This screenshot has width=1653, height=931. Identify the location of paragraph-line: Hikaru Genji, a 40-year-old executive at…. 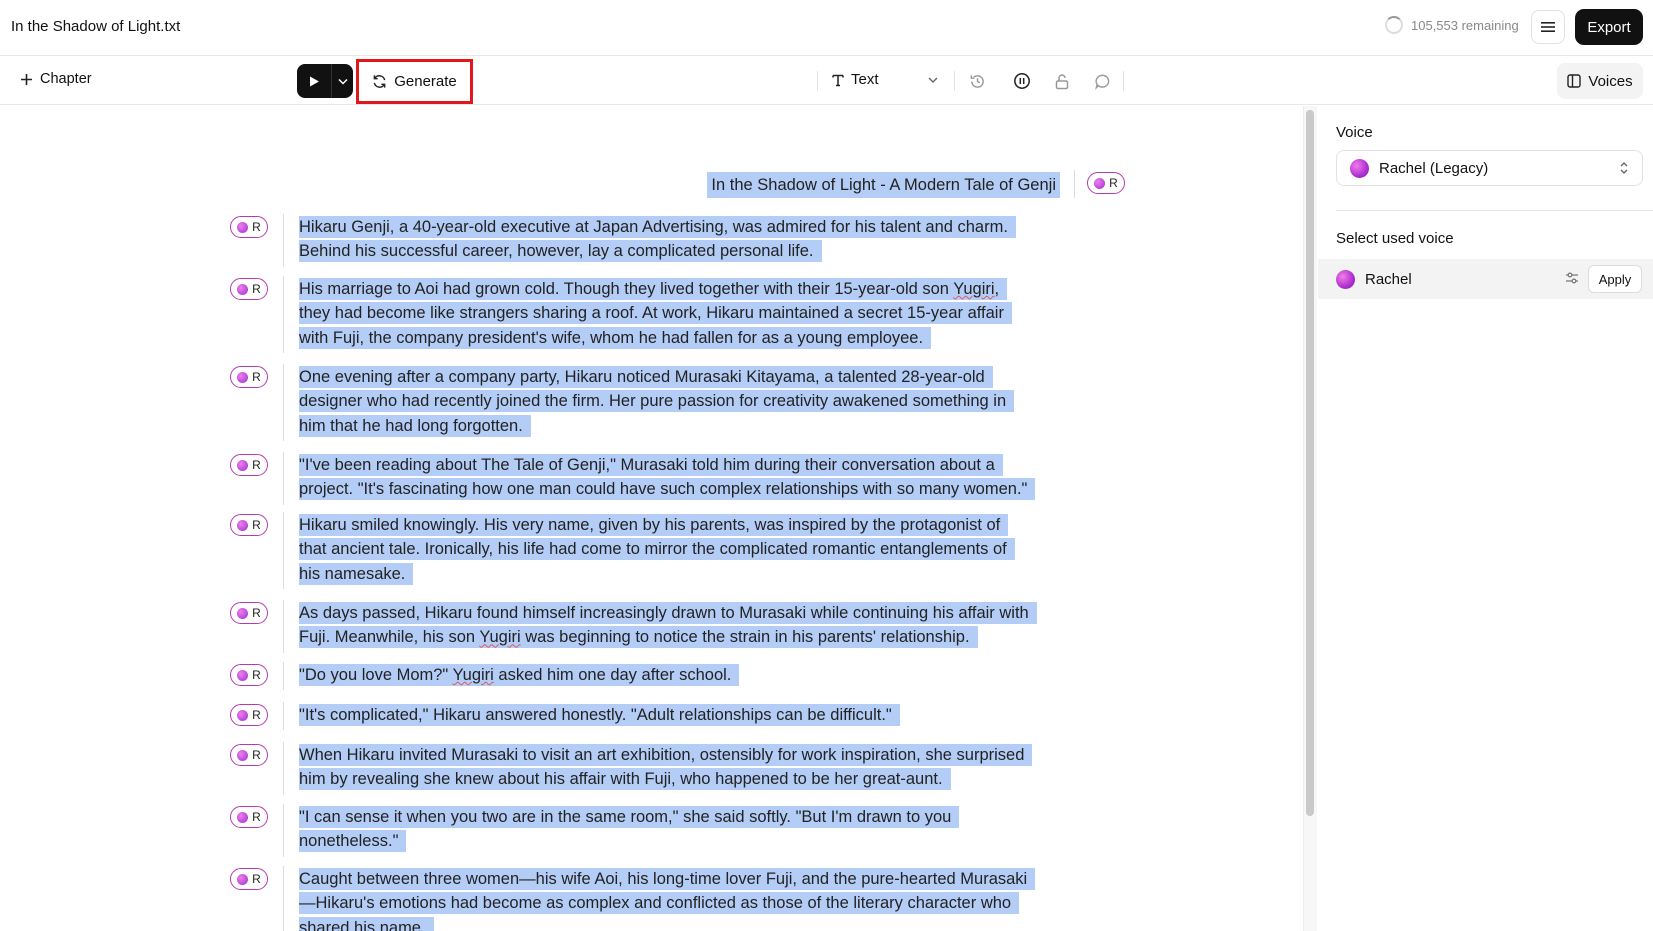
(657, 227).